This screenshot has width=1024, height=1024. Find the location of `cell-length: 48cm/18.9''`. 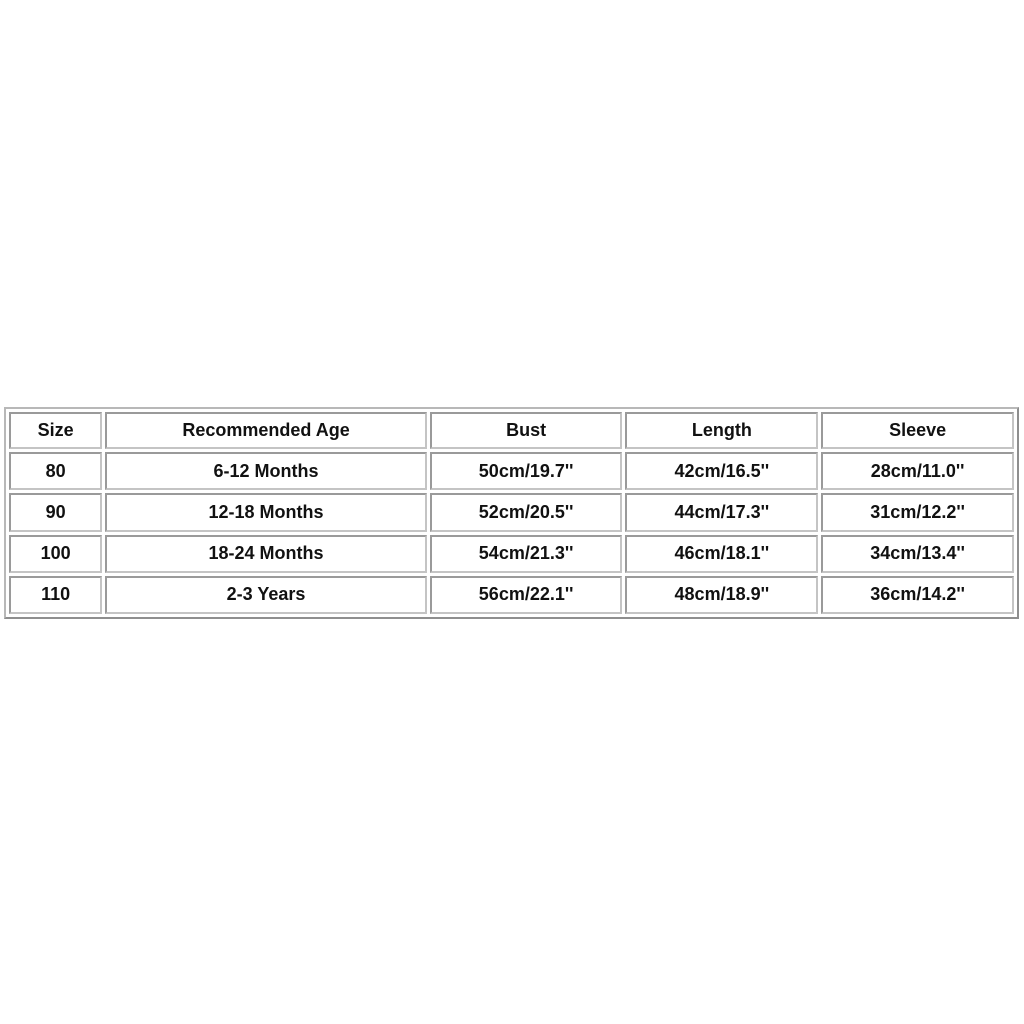

cell-length: 48cm/18.9'' is located at coordinates (722, 594).